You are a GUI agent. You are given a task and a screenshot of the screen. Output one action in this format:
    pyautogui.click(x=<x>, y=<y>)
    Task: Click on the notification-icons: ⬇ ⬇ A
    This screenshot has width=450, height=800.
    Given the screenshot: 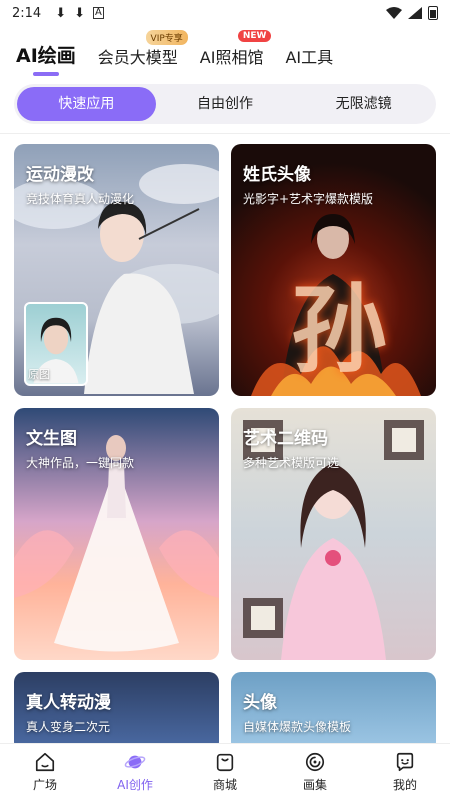 What is the action you would take?
    pyautogui.click(x=79, y=13)
    